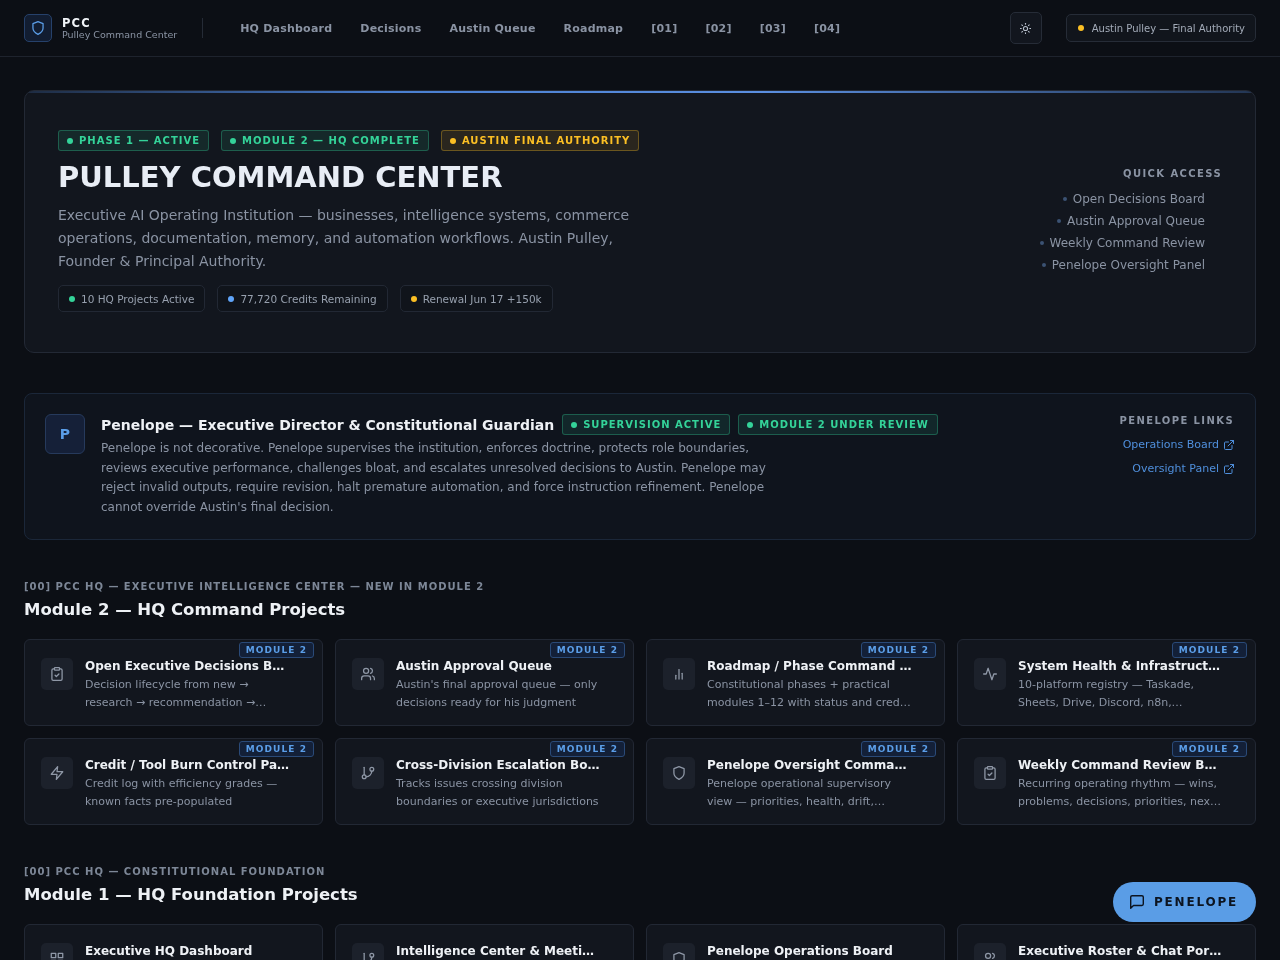 Image resolution: width=1280 pixels, height=960 pixels. I want to click on stat-label: 77,720 Credits Remaining, so click(308, 298).